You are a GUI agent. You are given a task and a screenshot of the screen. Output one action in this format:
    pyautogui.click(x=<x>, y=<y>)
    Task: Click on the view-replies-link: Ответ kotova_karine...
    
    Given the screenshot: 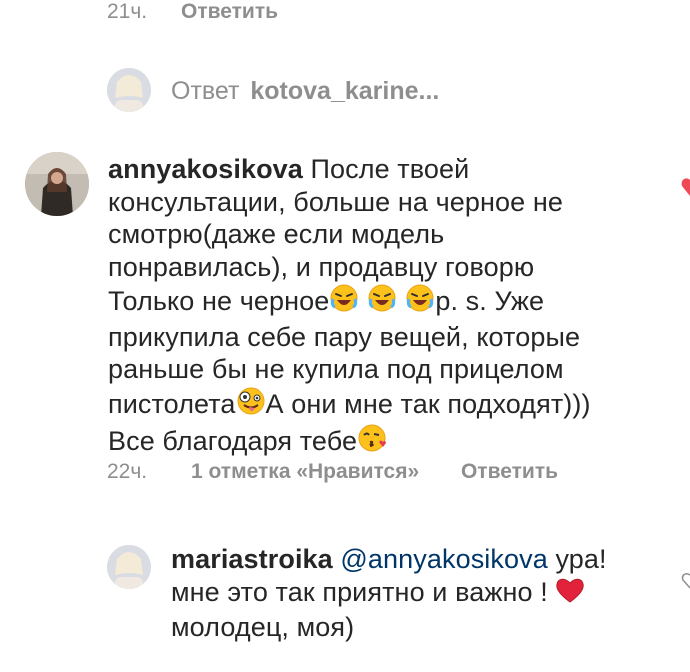 What is the action you would take?
    pyautogui.click(x=305, y=91)
    